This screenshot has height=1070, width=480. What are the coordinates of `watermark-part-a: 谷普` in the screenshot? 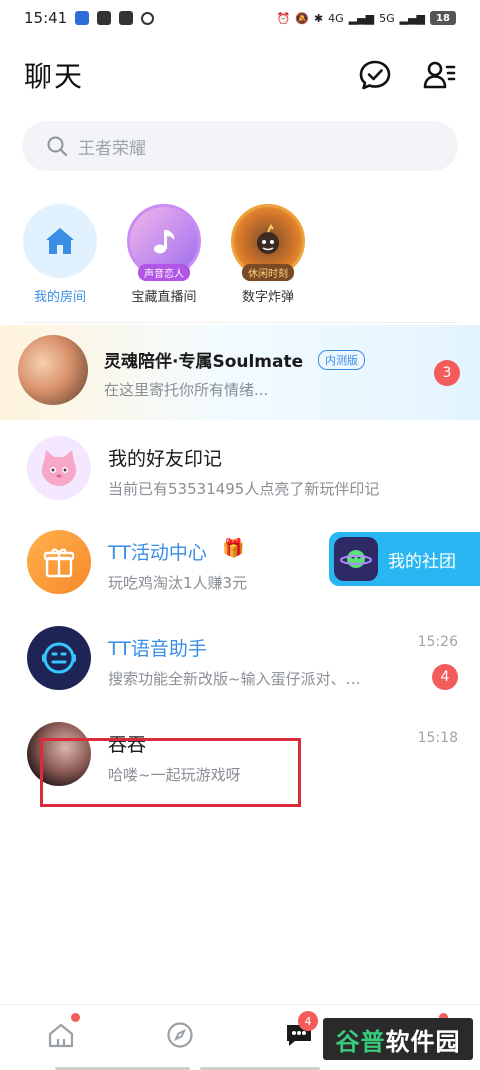 It's located at (360, 1041).